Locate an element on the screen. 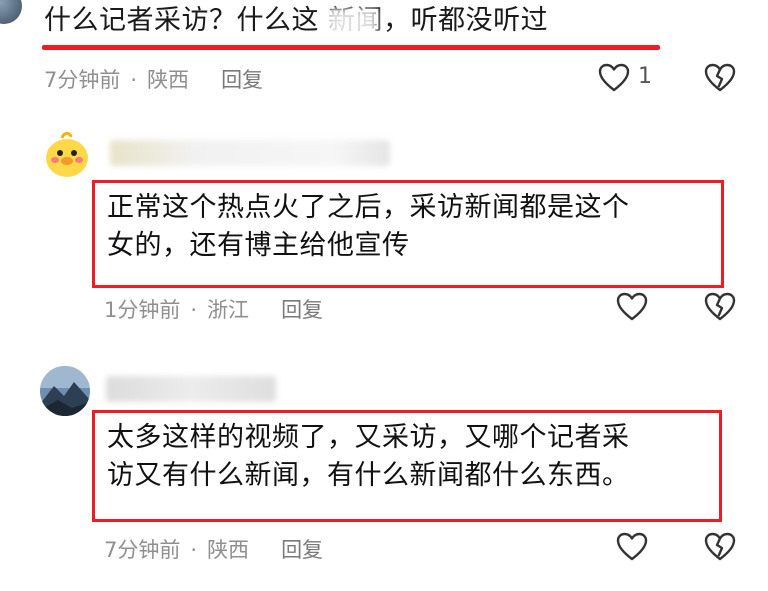 This screenshot has width=768, height=591. blurred-text-overlay is located at coordinates (352, 23).